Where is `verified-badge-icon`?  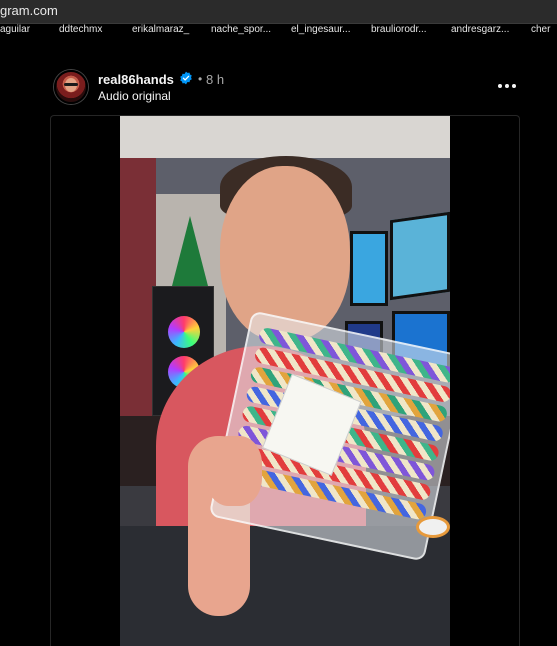
verified-badge-icon is located at coordinates (186, 78).